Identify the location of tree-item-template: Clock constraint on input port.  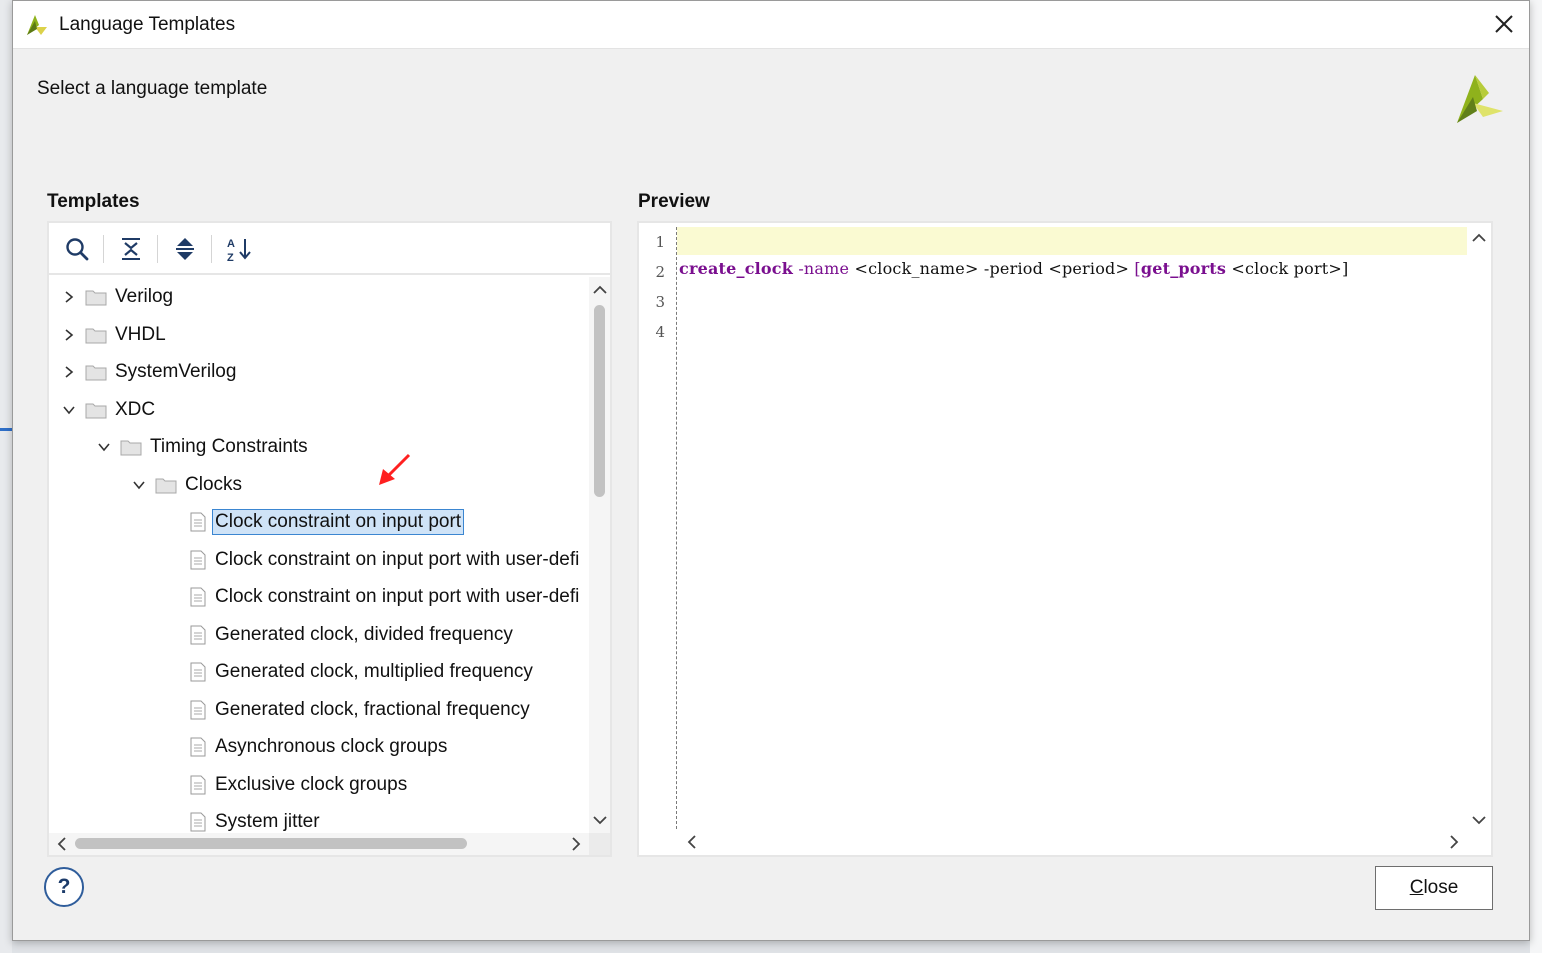
(327, 522).